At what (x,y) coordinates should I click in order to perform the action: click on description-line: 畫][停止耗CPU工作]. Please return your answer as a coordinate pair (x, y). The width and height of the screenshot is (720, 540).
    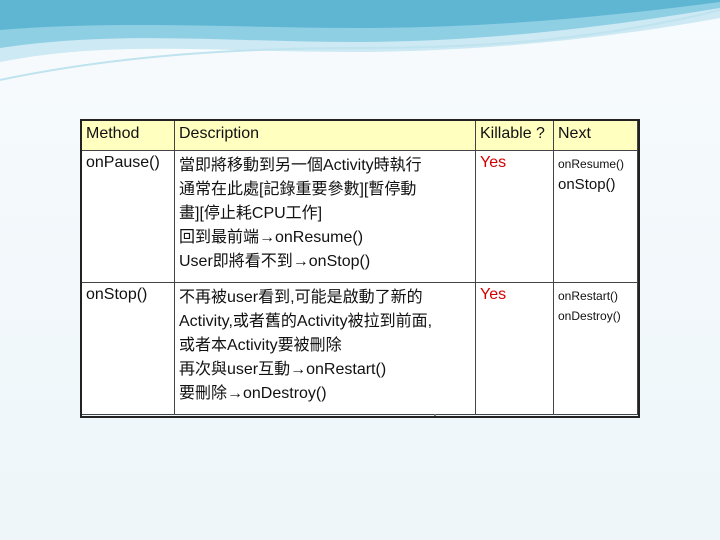
    Looking at the image, I should click on (251, 213).